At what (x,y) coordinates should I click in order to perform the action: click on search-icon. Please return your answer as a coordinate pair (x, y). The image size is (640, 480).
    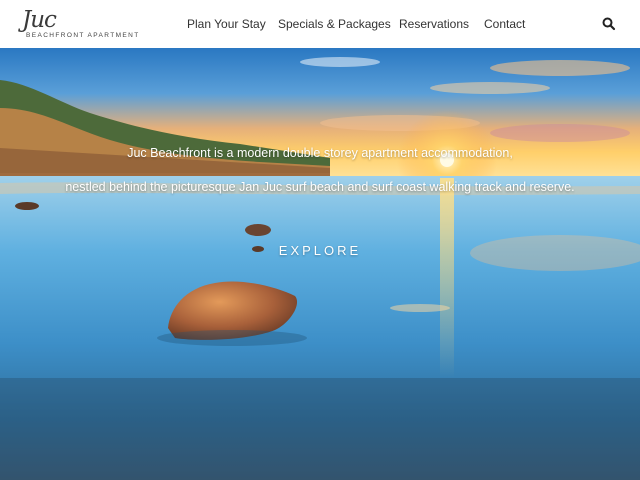
    Looking at the image, I should click on (609, 24).